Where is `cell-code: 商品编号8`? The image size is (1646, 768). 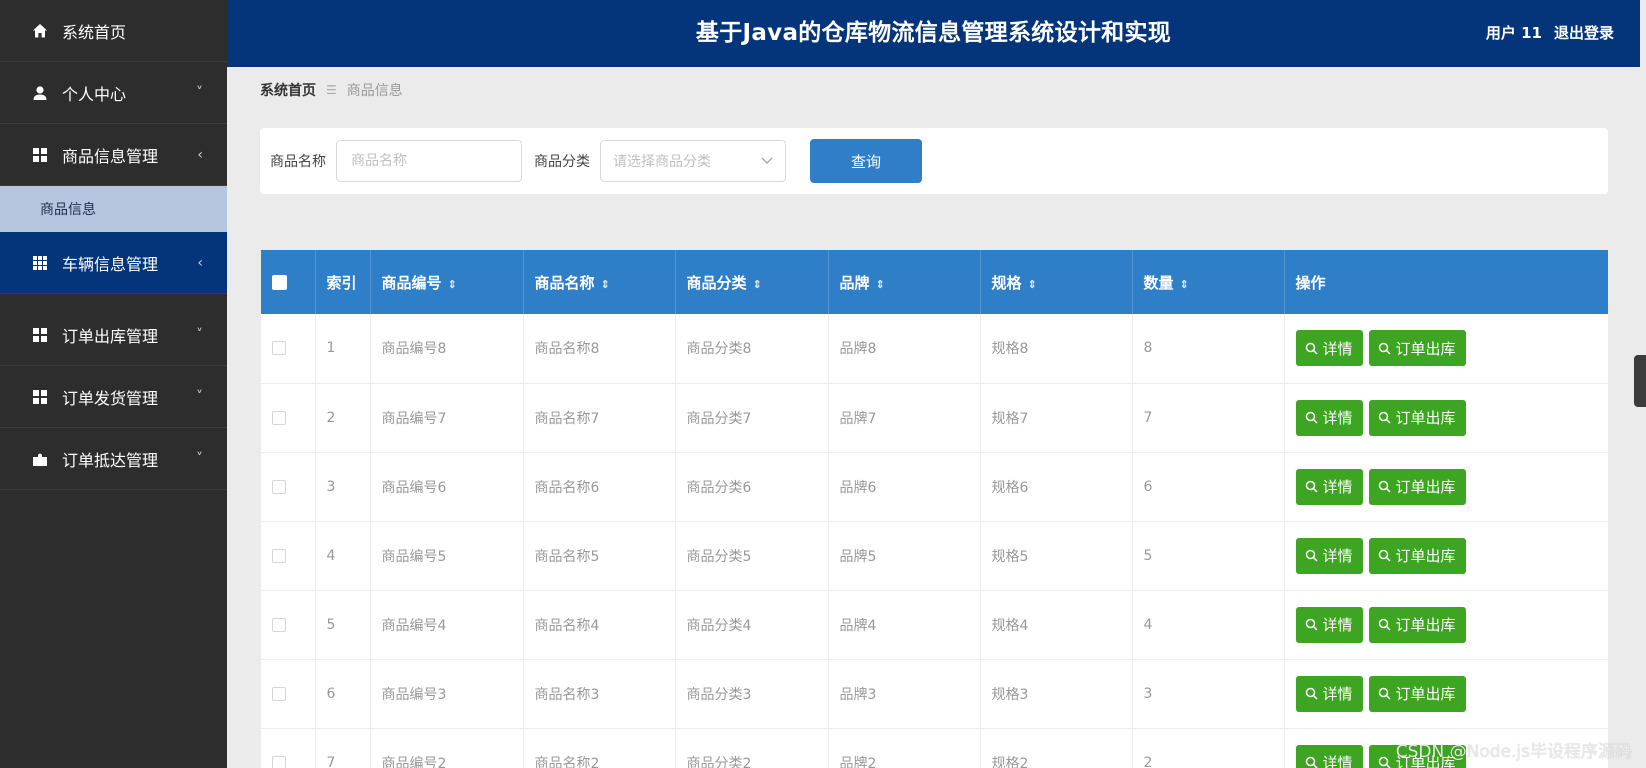 cell-code: 商品编号8 is located at coordinates (447, 349).